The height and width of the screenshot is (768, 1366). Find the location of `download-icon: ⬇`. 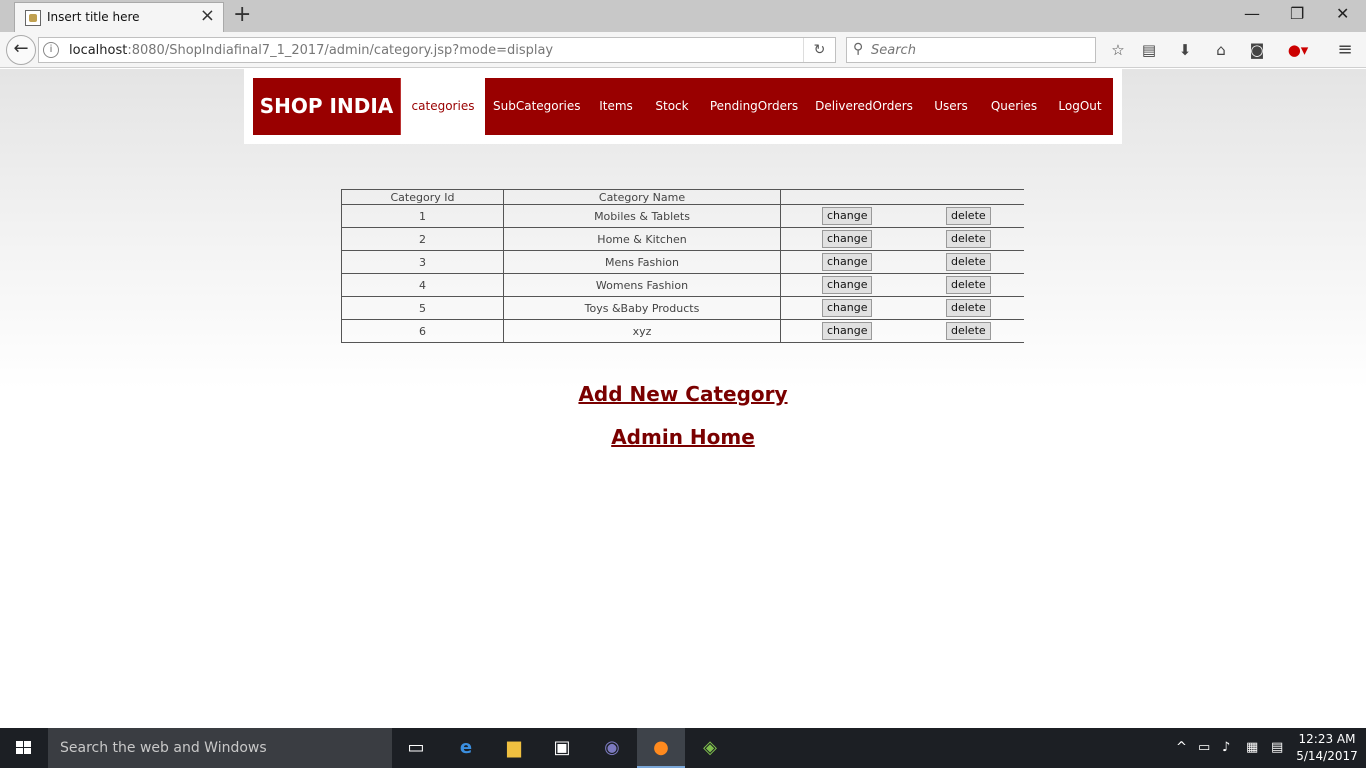

download-icon: ⬇ is located at coordinates (1185, 50).